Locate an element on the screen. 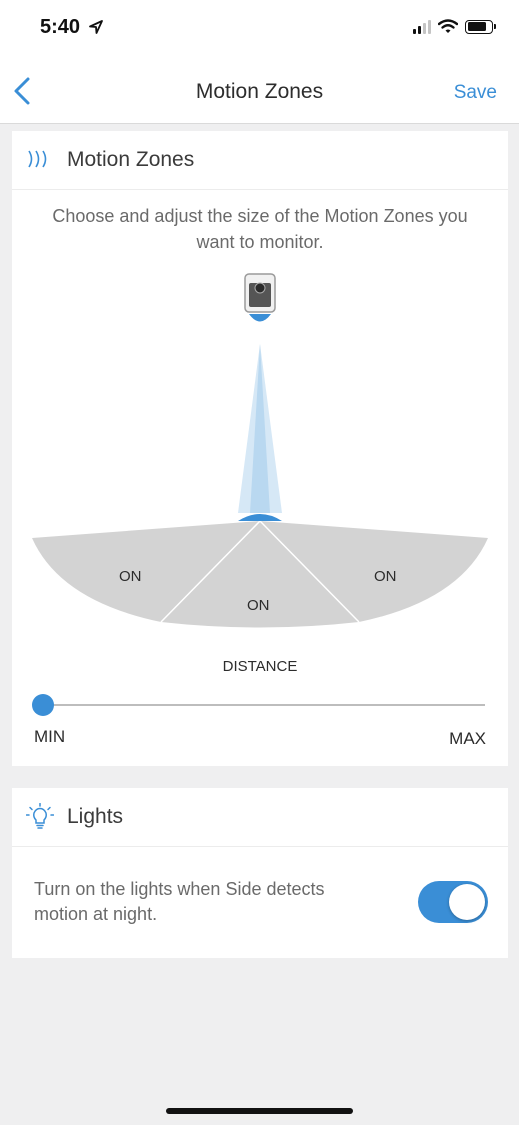  zone-left-label: ON is located at coordinates (130, 576).